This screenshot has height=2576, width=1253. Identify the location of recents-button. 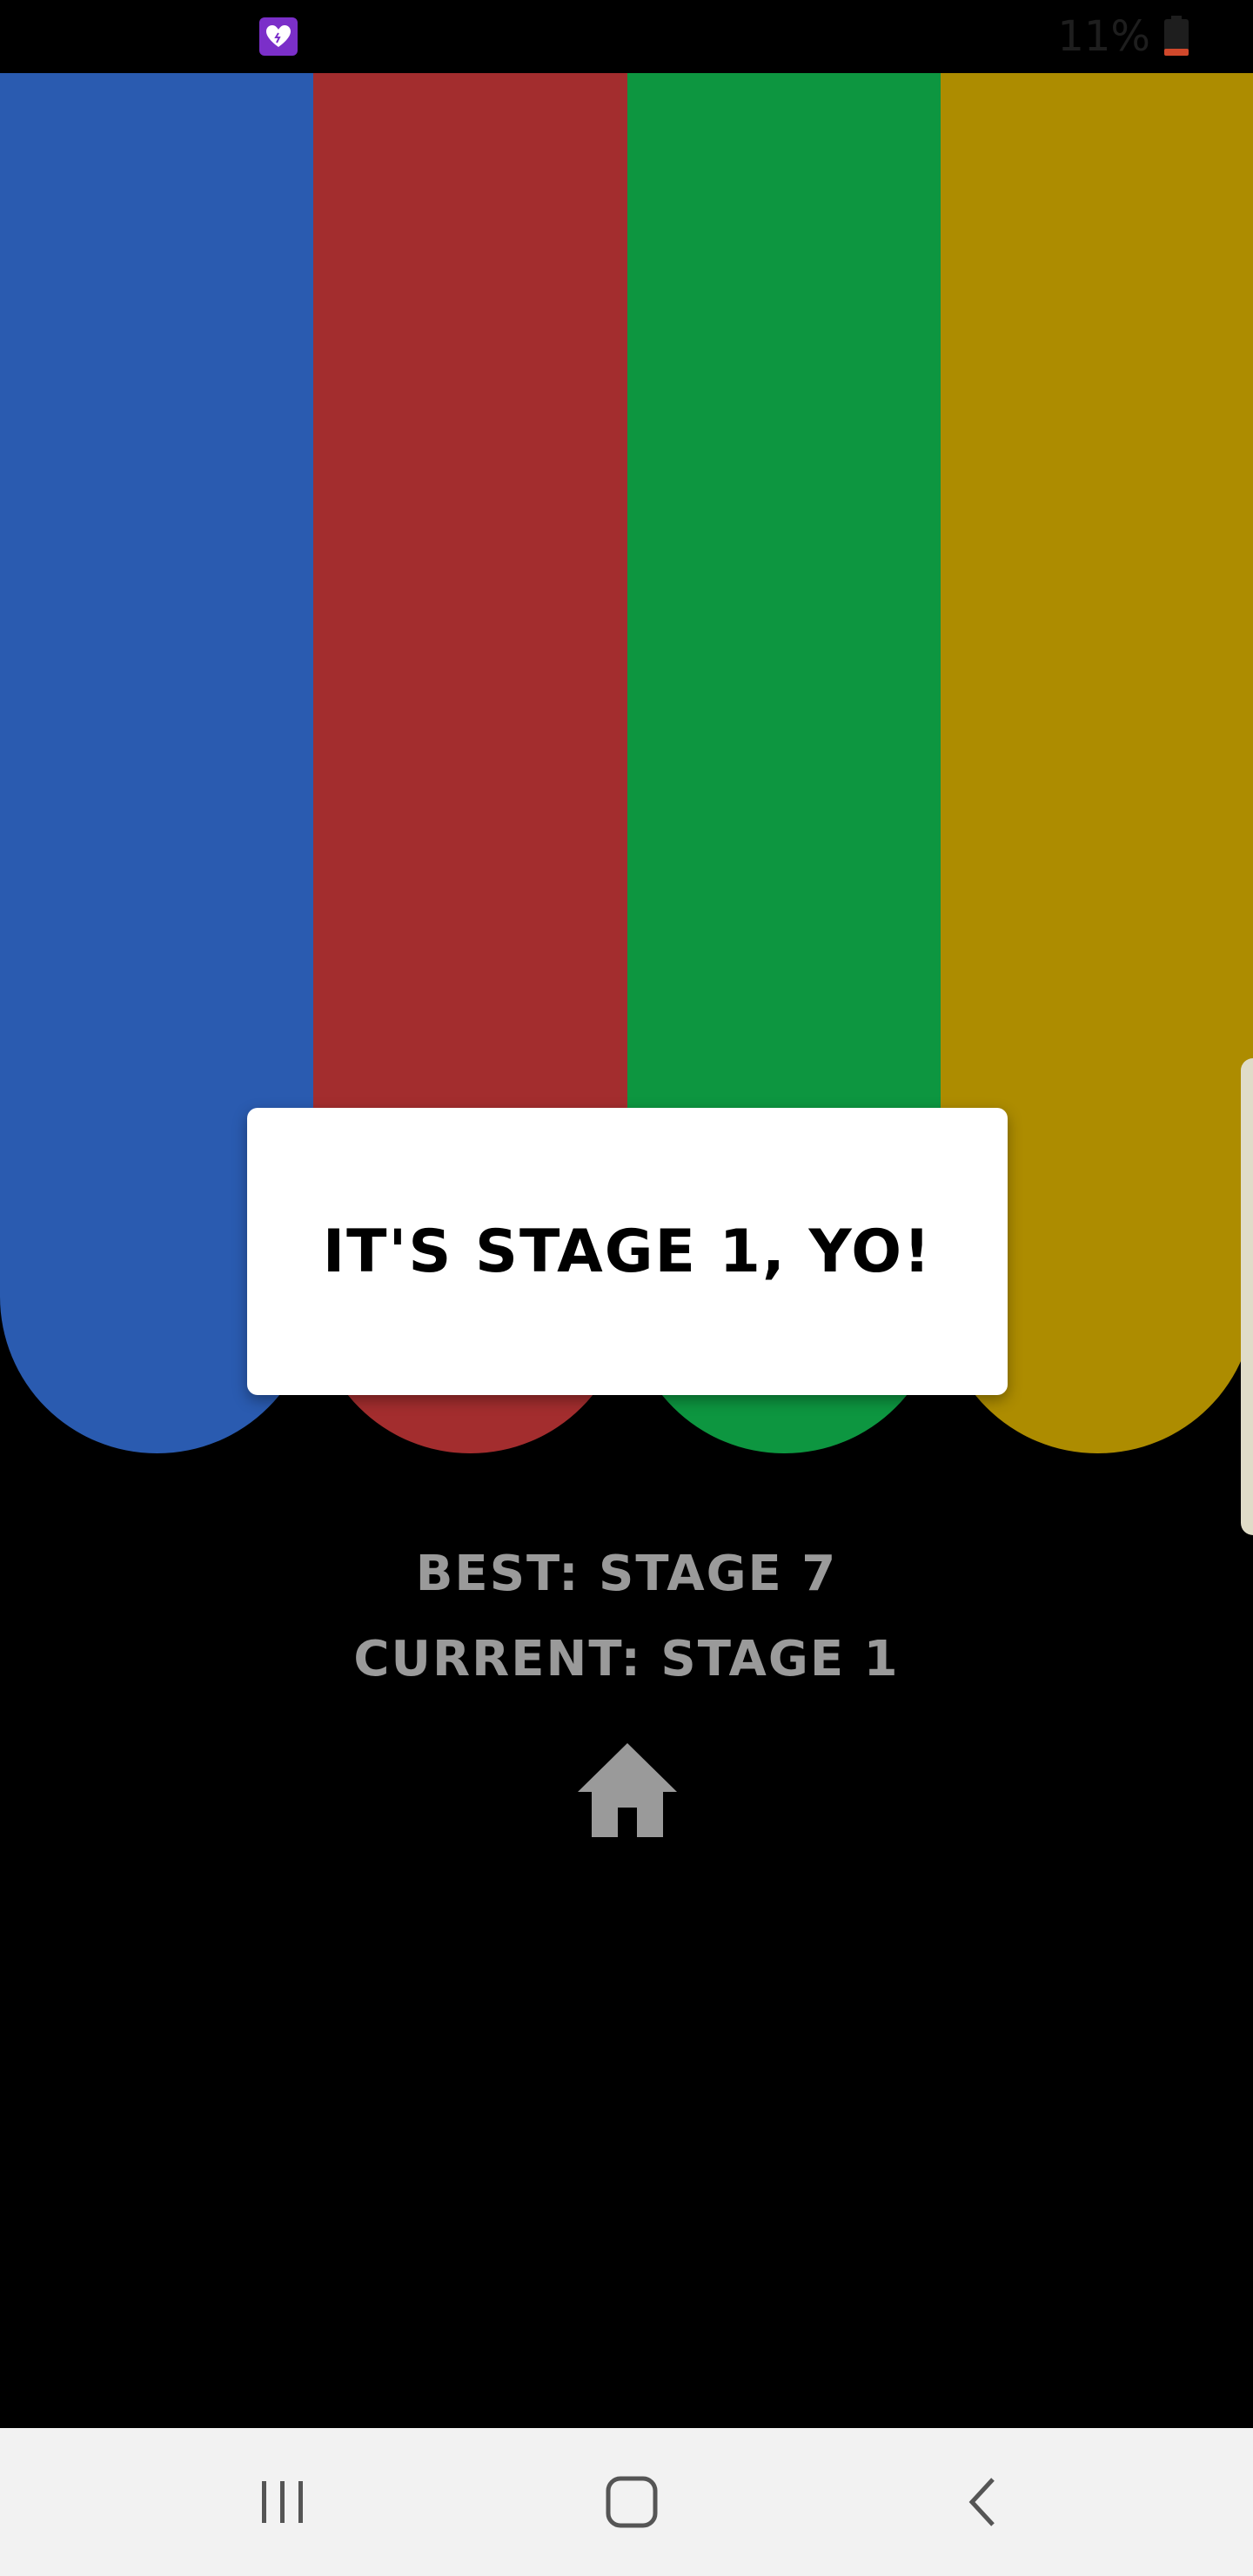
(283, 2502).